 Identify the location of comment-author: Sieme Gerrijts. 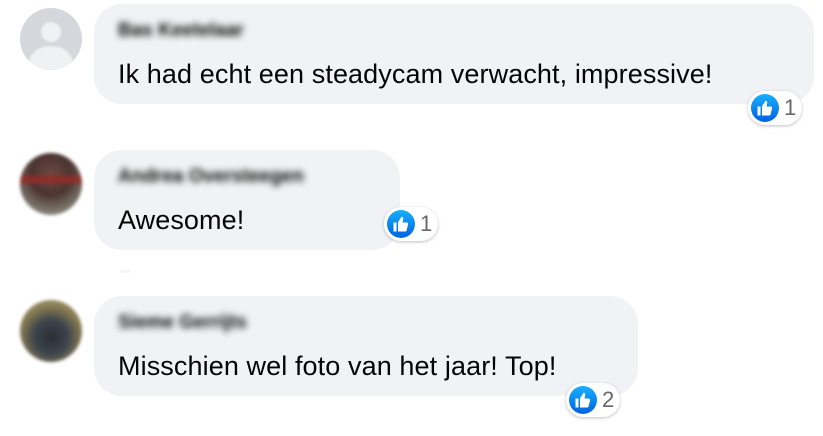
(182, 323).